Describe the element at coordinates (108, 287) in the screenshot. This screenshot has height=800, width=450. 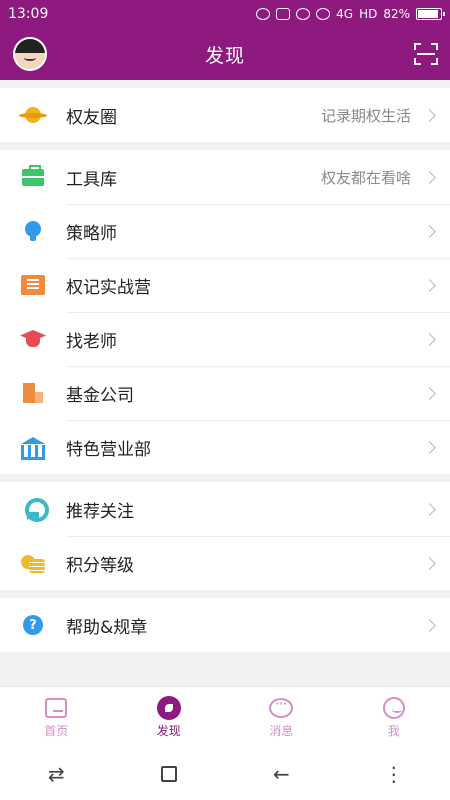
I see `menu-item-label: 权记实战营` at that location.